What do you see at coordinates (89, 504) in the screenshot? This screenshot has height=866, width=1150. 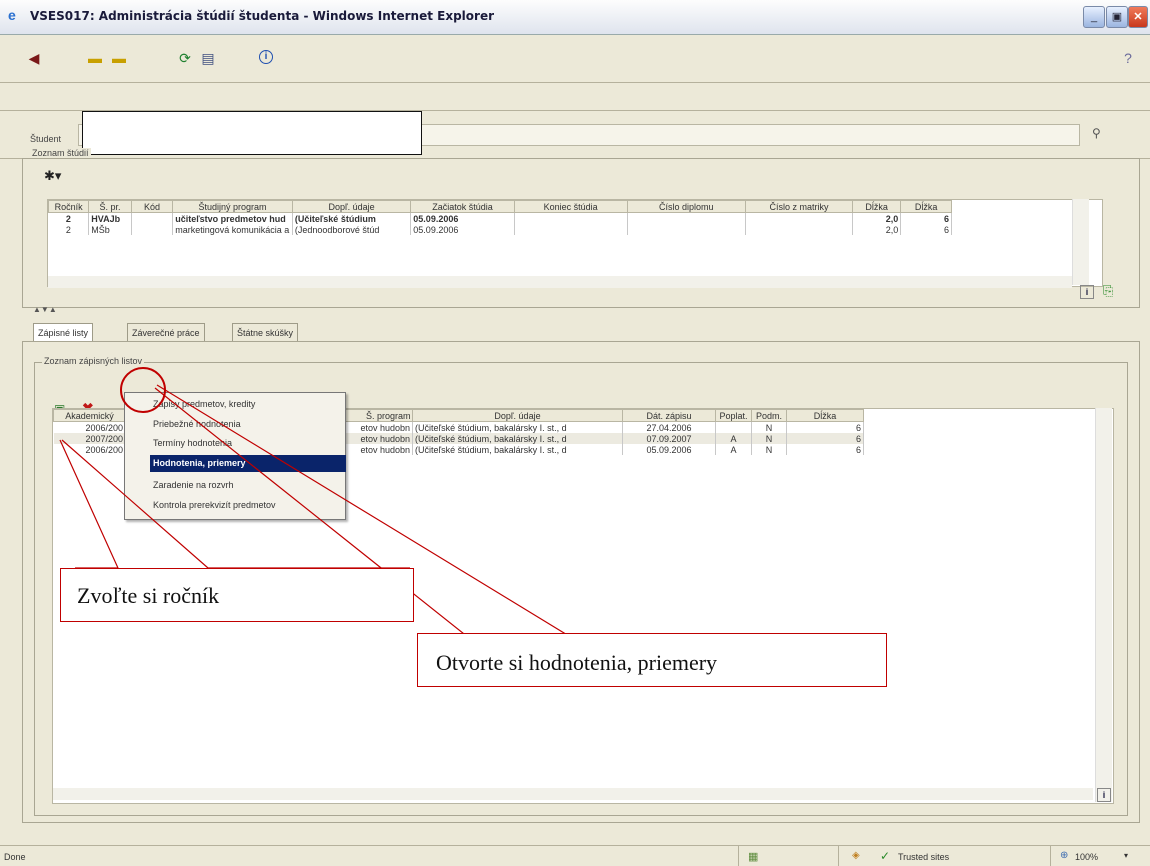 I see `callout-pointer` at bounding box center [89, 504].